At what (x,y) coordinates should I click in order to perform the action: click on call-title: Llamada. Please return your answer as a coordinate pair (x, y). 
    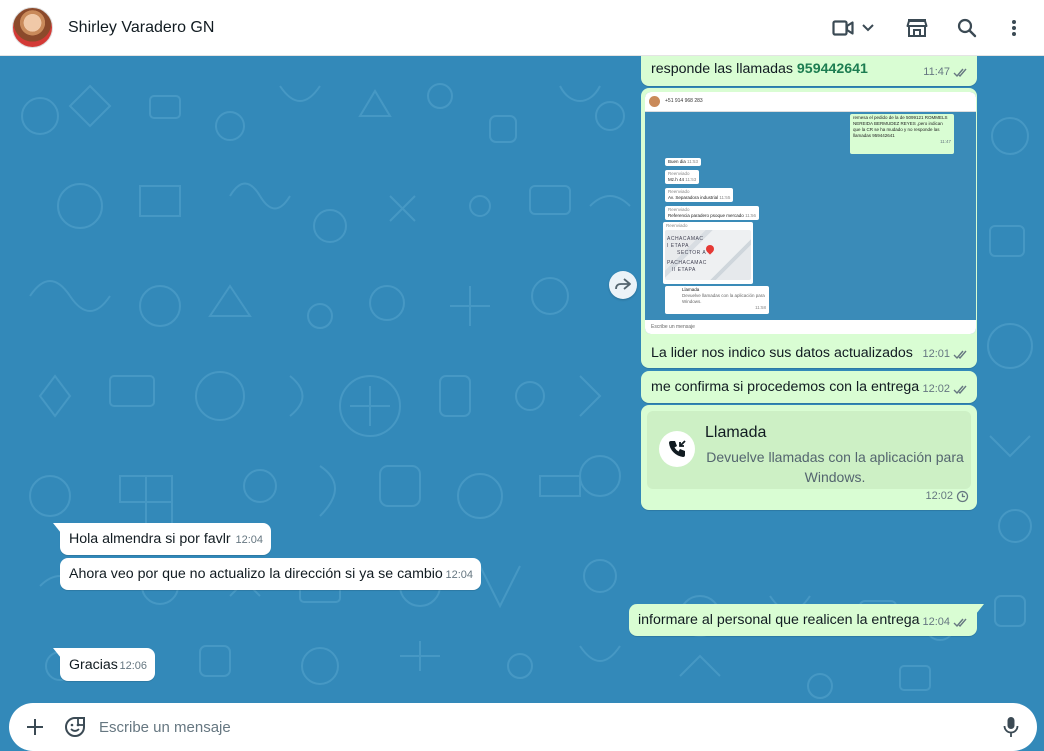
    Looking at the image, I should click on (736, 432).